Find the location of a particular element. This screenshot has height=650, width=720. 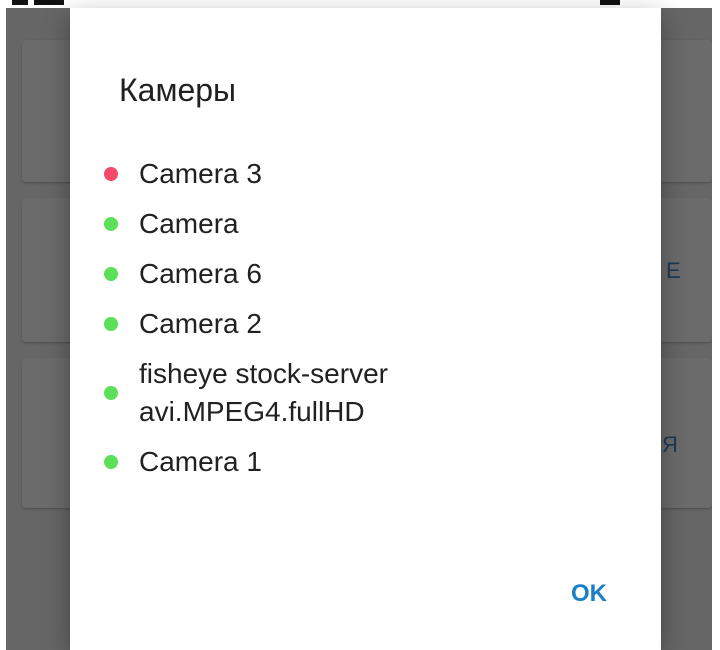

camera-item: Camera 2 is located at coordinates (364, 324).